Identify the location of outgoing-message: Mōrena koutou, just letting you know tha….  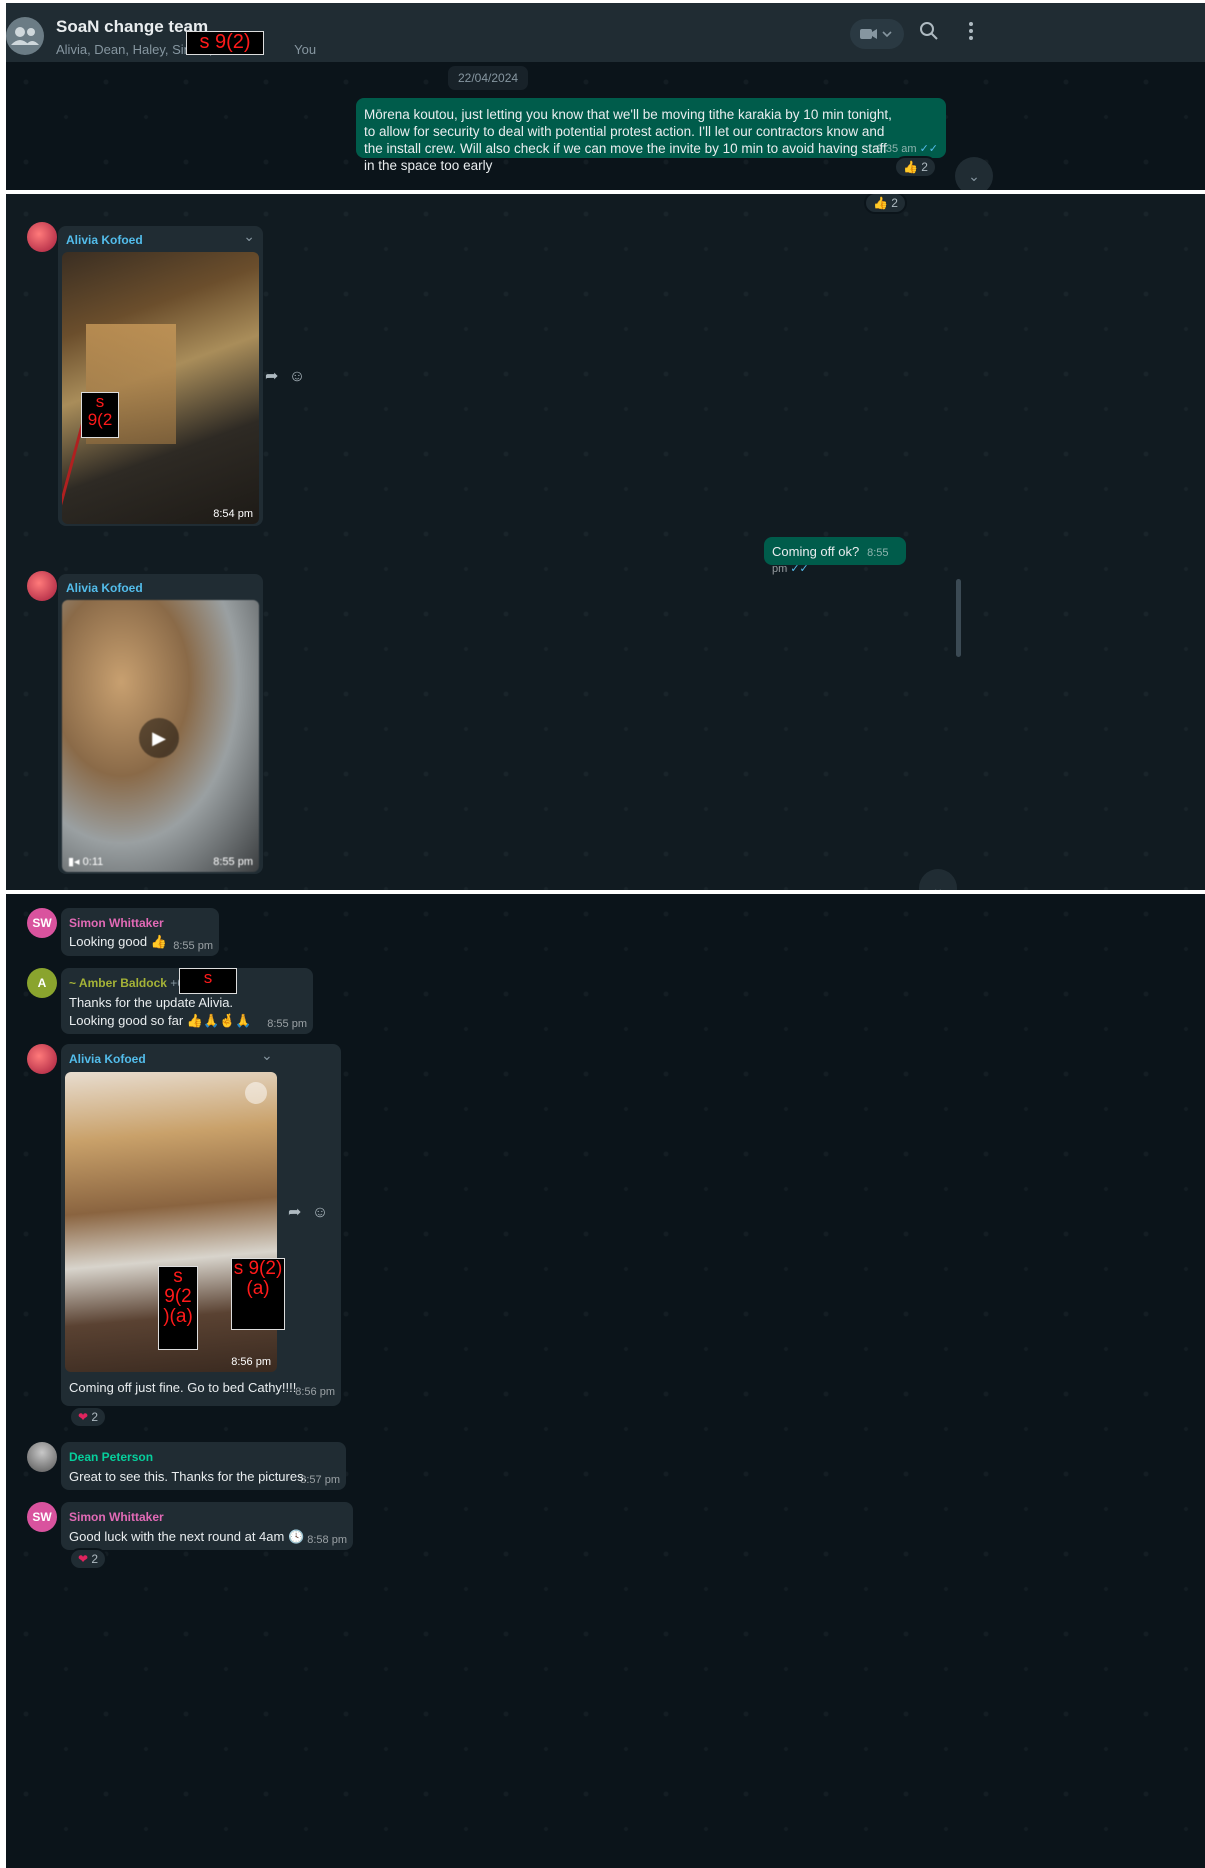
(651, 135).